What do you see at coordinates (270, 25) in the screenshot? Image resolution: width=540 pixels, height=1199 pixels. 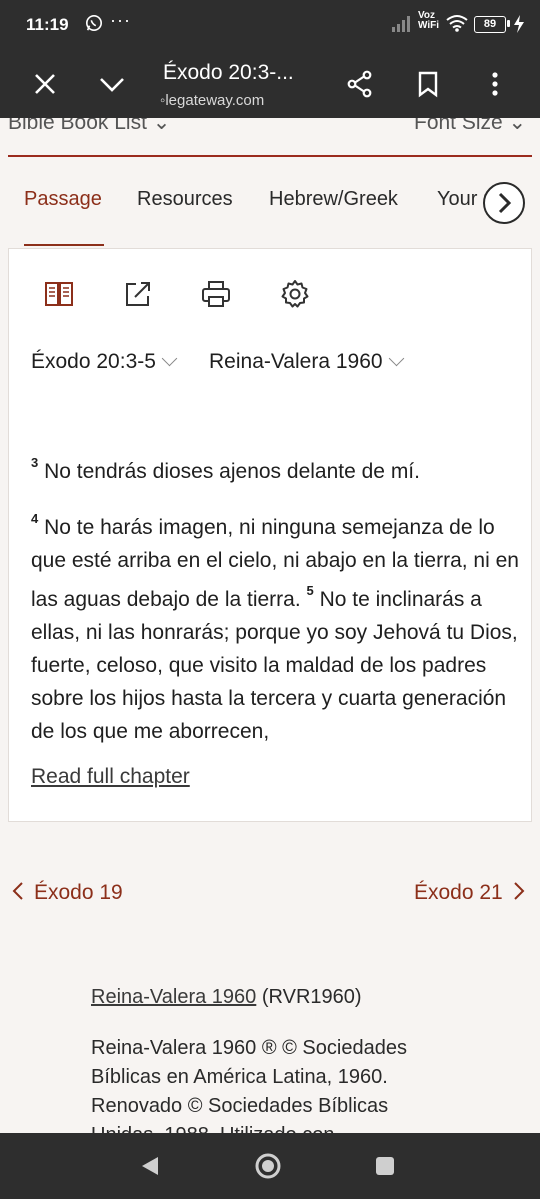 I see `status-bar: 11:19 ··· Voz WiFi 89` at bounding box center [270, 25].